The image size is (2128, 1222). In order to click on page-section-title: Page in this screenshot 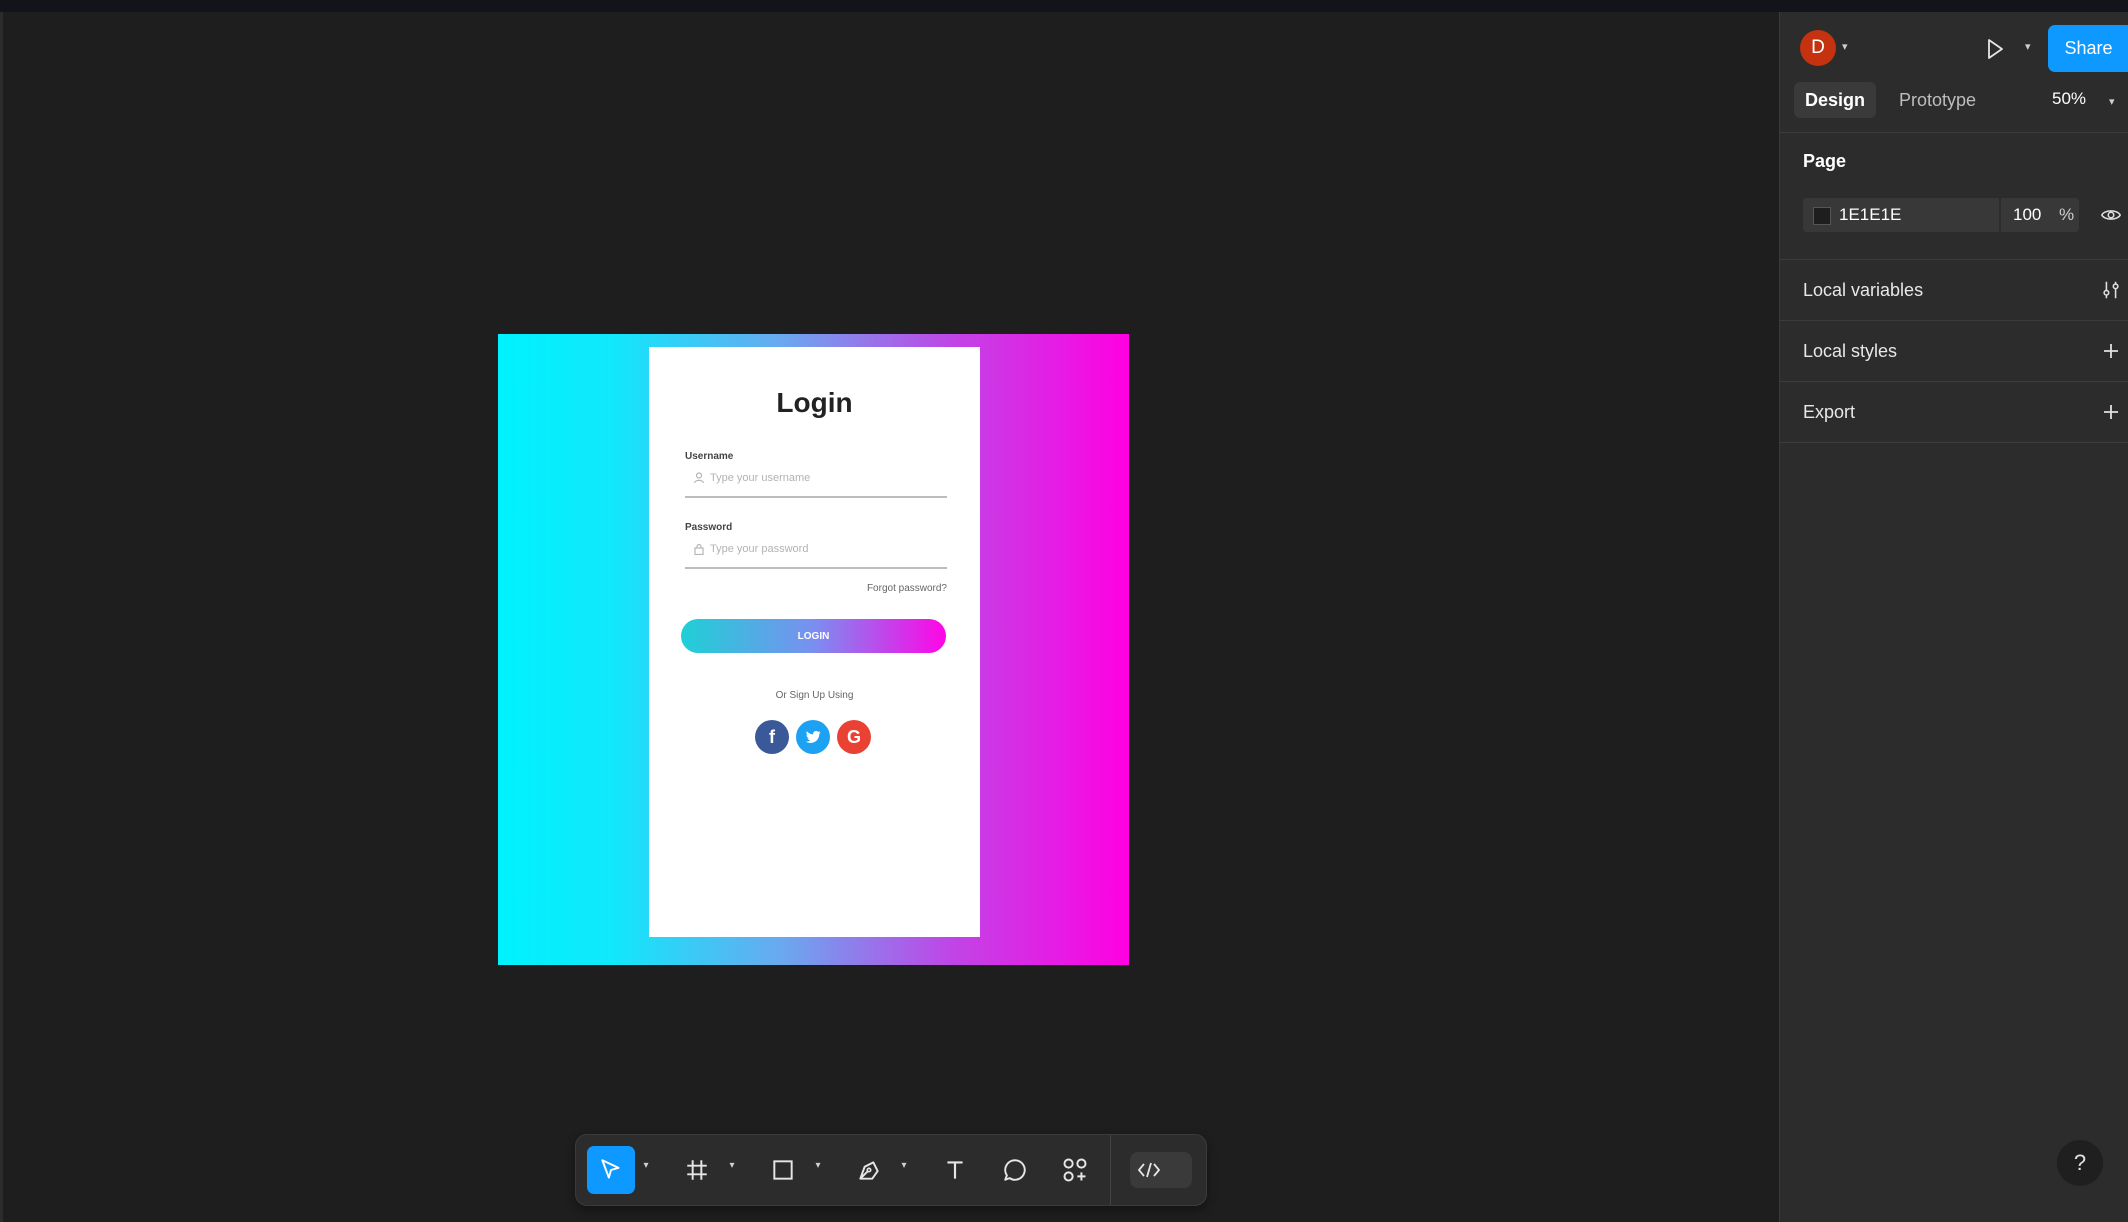, I will do `click(1825, 161)`.